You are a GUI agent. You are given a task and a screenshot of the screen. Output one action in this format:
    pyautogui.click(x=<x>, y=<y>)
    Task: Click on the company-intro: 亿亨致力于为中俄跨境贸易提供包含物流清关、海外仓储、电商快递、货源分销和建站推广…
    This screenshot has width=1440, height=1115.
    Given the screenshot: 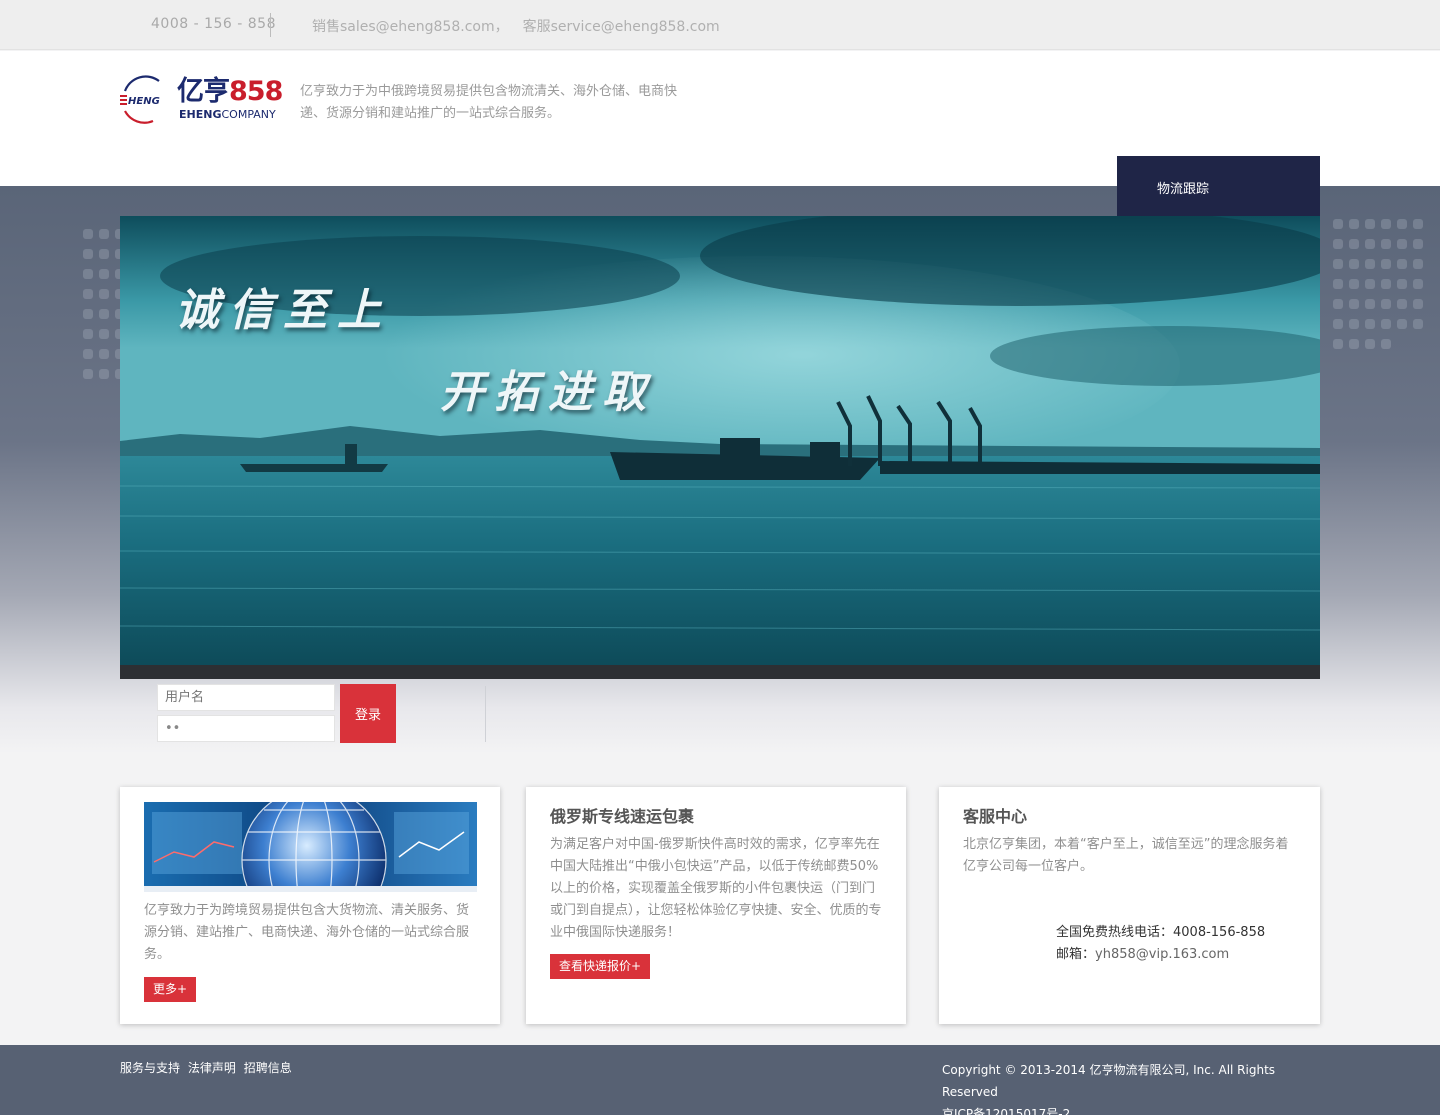 What is the action you would take?
    pyautogui.click(x=489, y=102)
    